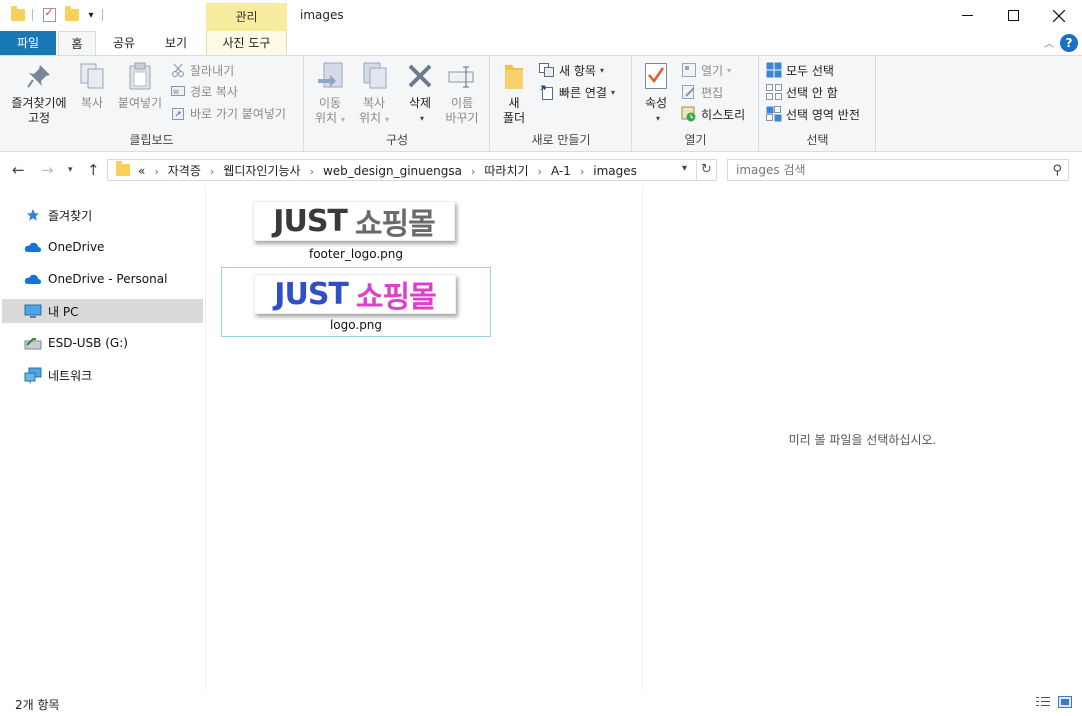  What do you see at coordinates (32, 15) in the screenshot?
I see `separator` at bounding box center [32, 15].